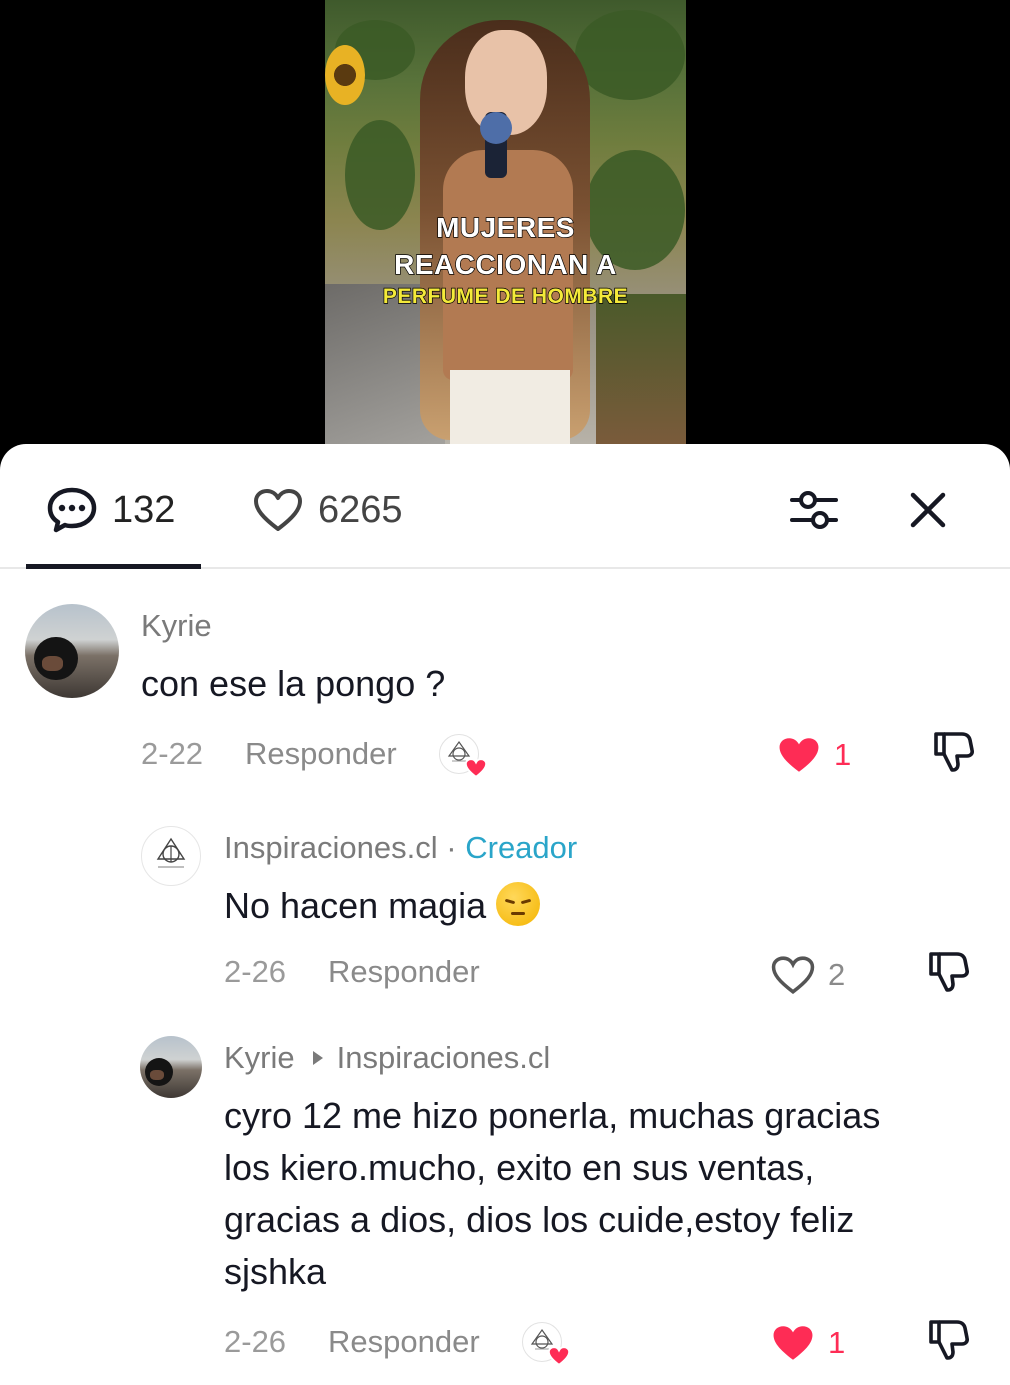  I want to click on planter, so click(641, 369).